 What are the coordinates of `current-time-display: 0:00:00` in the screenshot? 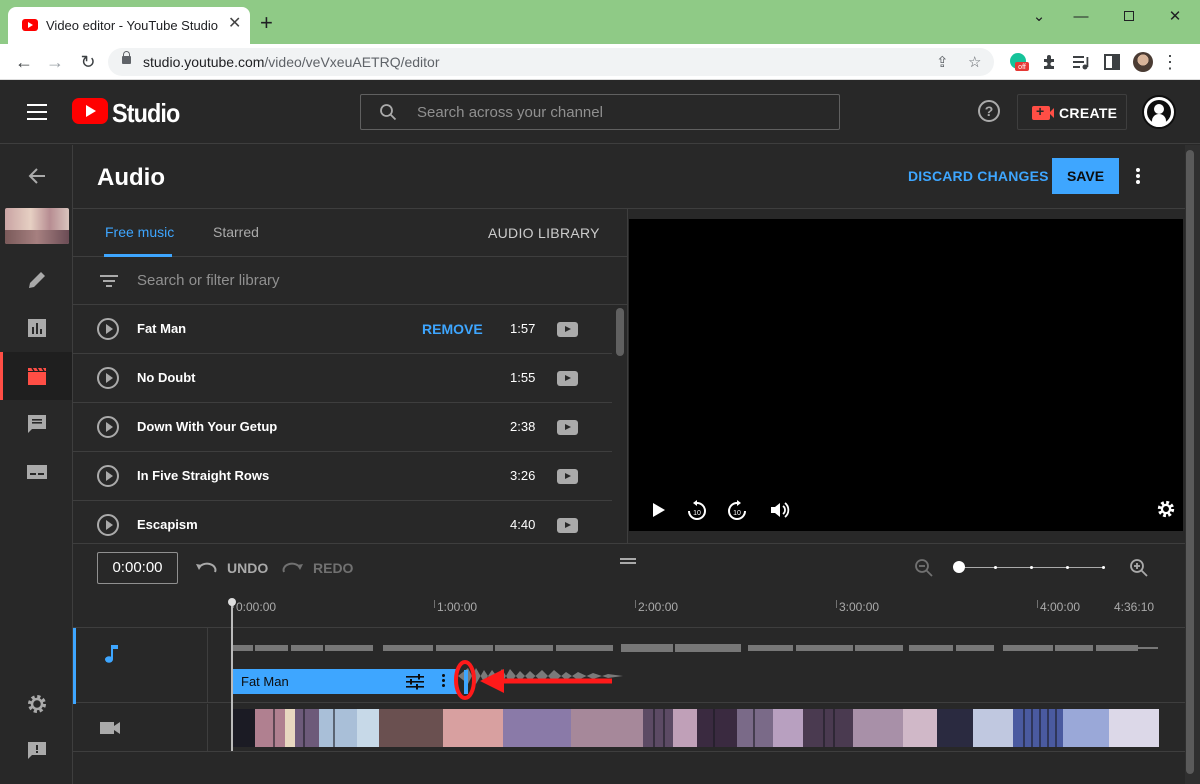 It's located at (137, 568).